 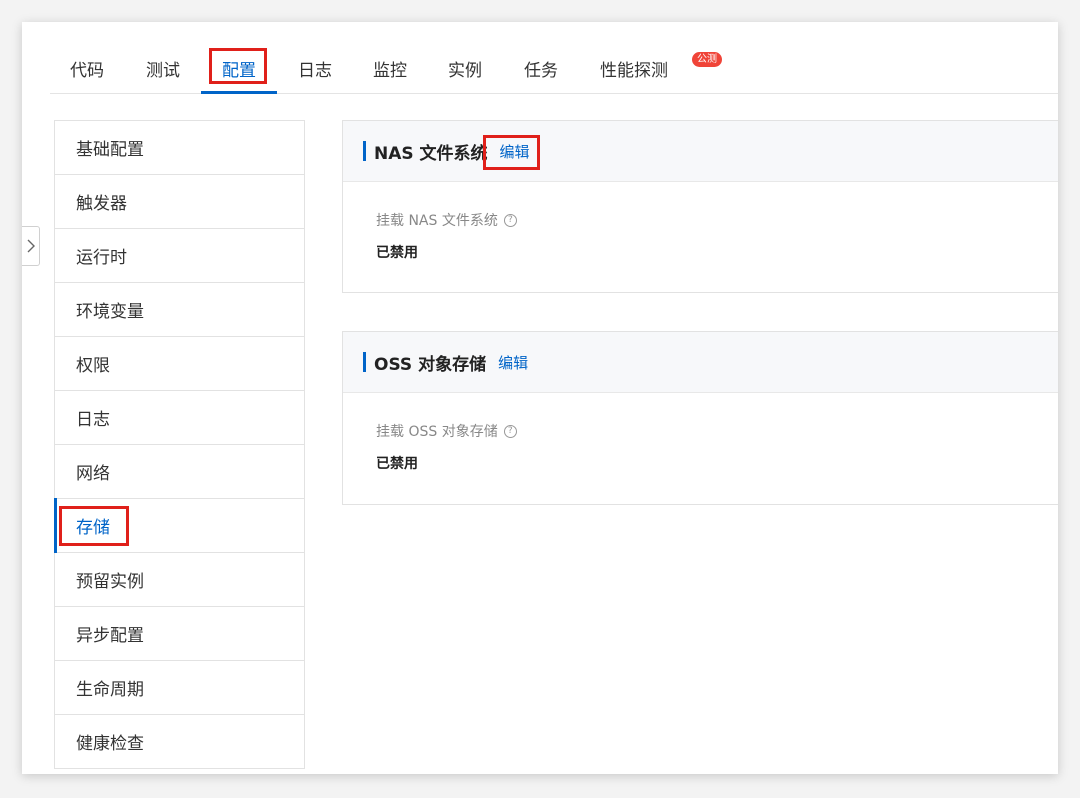 I want to click on beta-badge: 公测, so click(x=707, y=59).